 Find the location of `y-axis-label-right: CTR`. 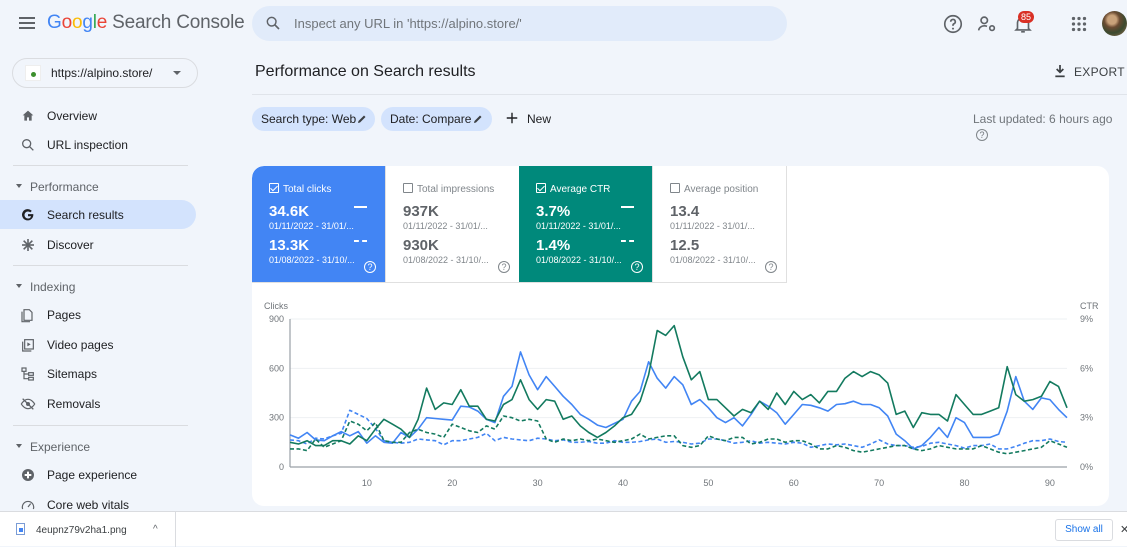

y-axis-label-right: CTR is located at coordinates (1089, 306).